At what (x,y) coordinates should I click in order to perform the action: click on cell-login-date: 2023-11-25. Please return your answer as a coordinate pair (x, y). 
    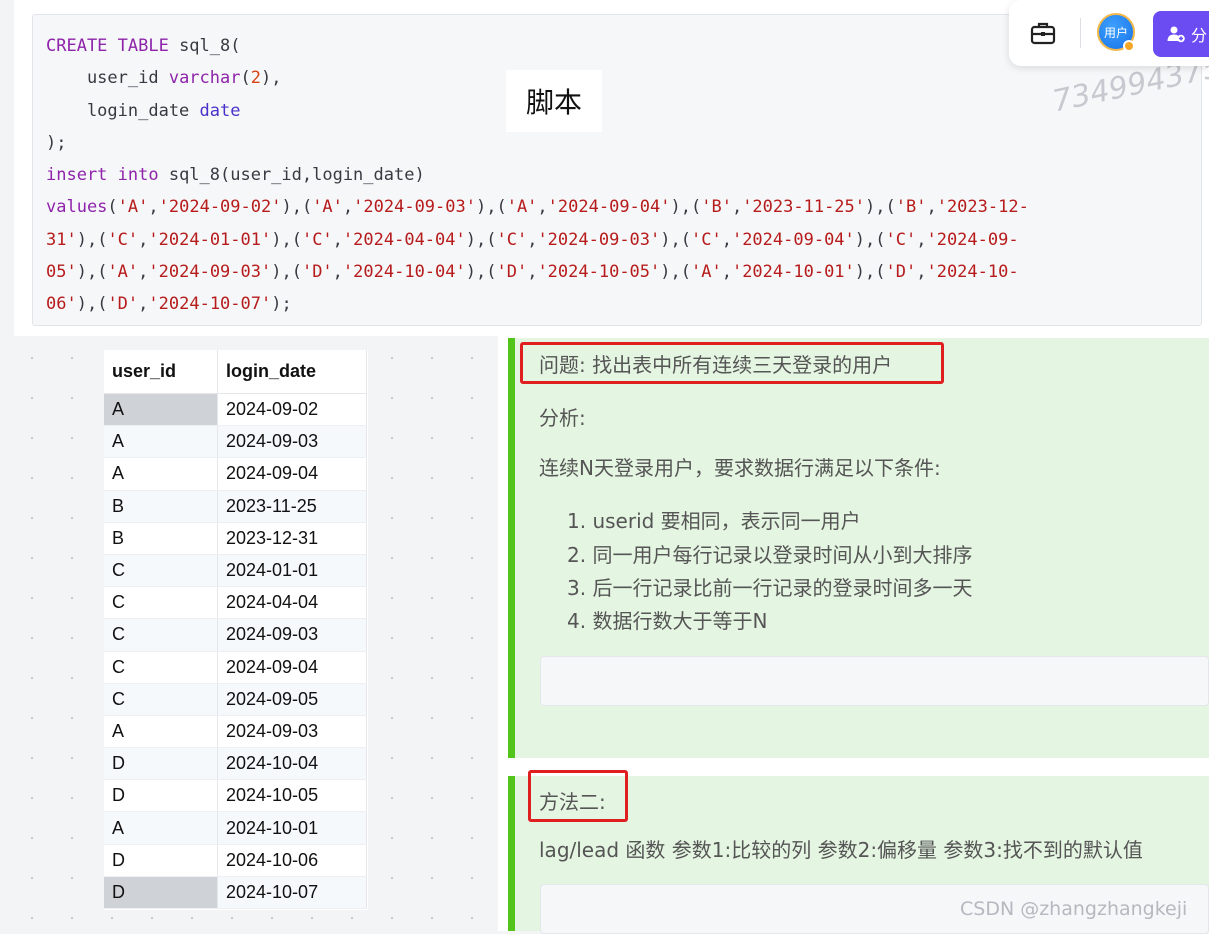
    Looking at the image, I should click on (292, 506).